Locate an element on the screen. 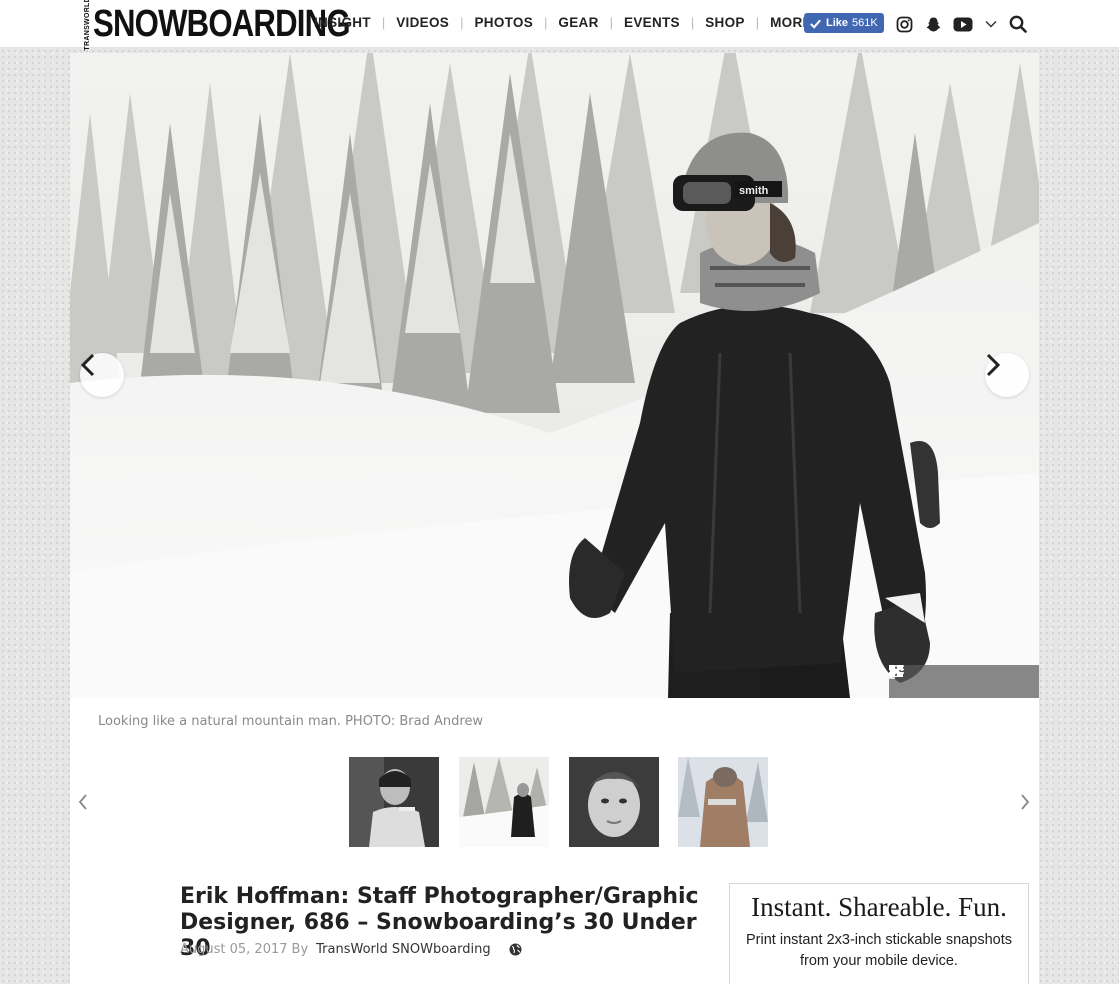  next-photo-button is located at coordinates (1007, 375).